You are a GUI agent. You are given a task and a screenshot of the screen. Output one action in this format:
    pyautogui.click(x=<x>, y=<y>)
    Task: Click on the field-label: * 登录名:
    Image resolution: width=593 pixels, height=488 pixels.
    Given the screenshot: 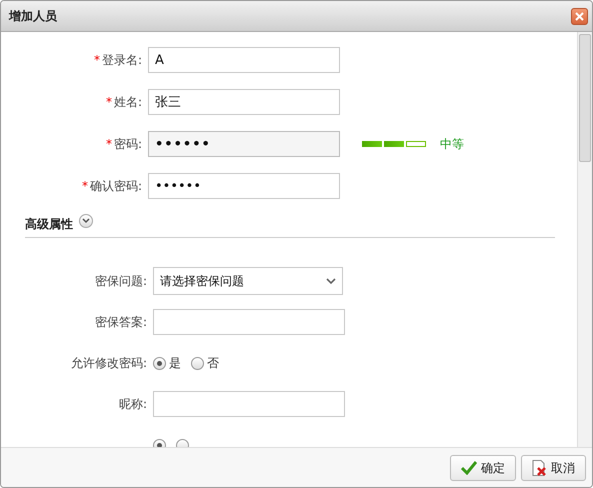 What is the action you would take?
    pyautogui.click(x=117, y=60)
    